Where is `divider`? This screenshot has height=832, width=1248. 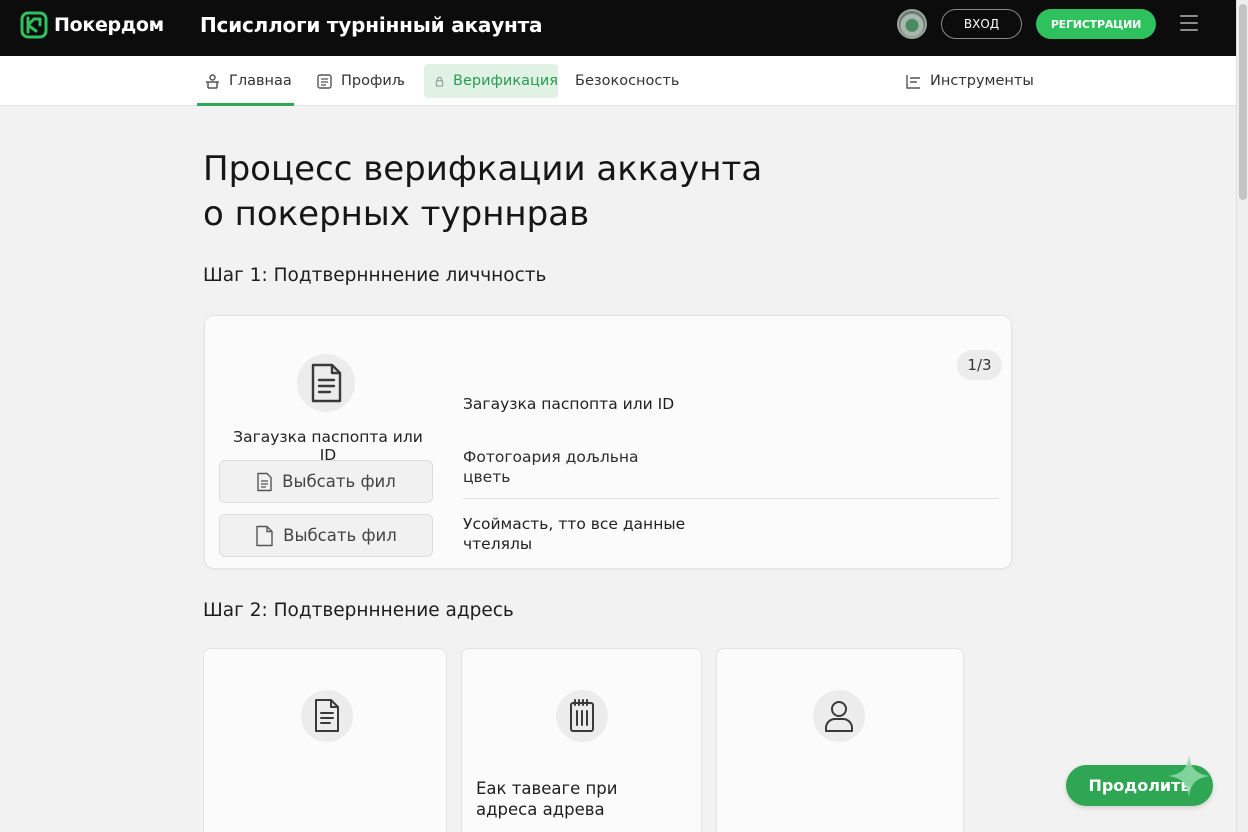 divider is located at coordinates (731, 498).